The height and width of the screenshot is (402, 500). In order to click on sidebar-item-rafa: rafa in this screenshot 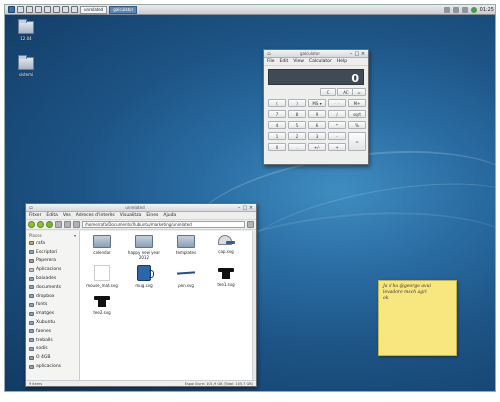, I will do `click(52, 243)`.